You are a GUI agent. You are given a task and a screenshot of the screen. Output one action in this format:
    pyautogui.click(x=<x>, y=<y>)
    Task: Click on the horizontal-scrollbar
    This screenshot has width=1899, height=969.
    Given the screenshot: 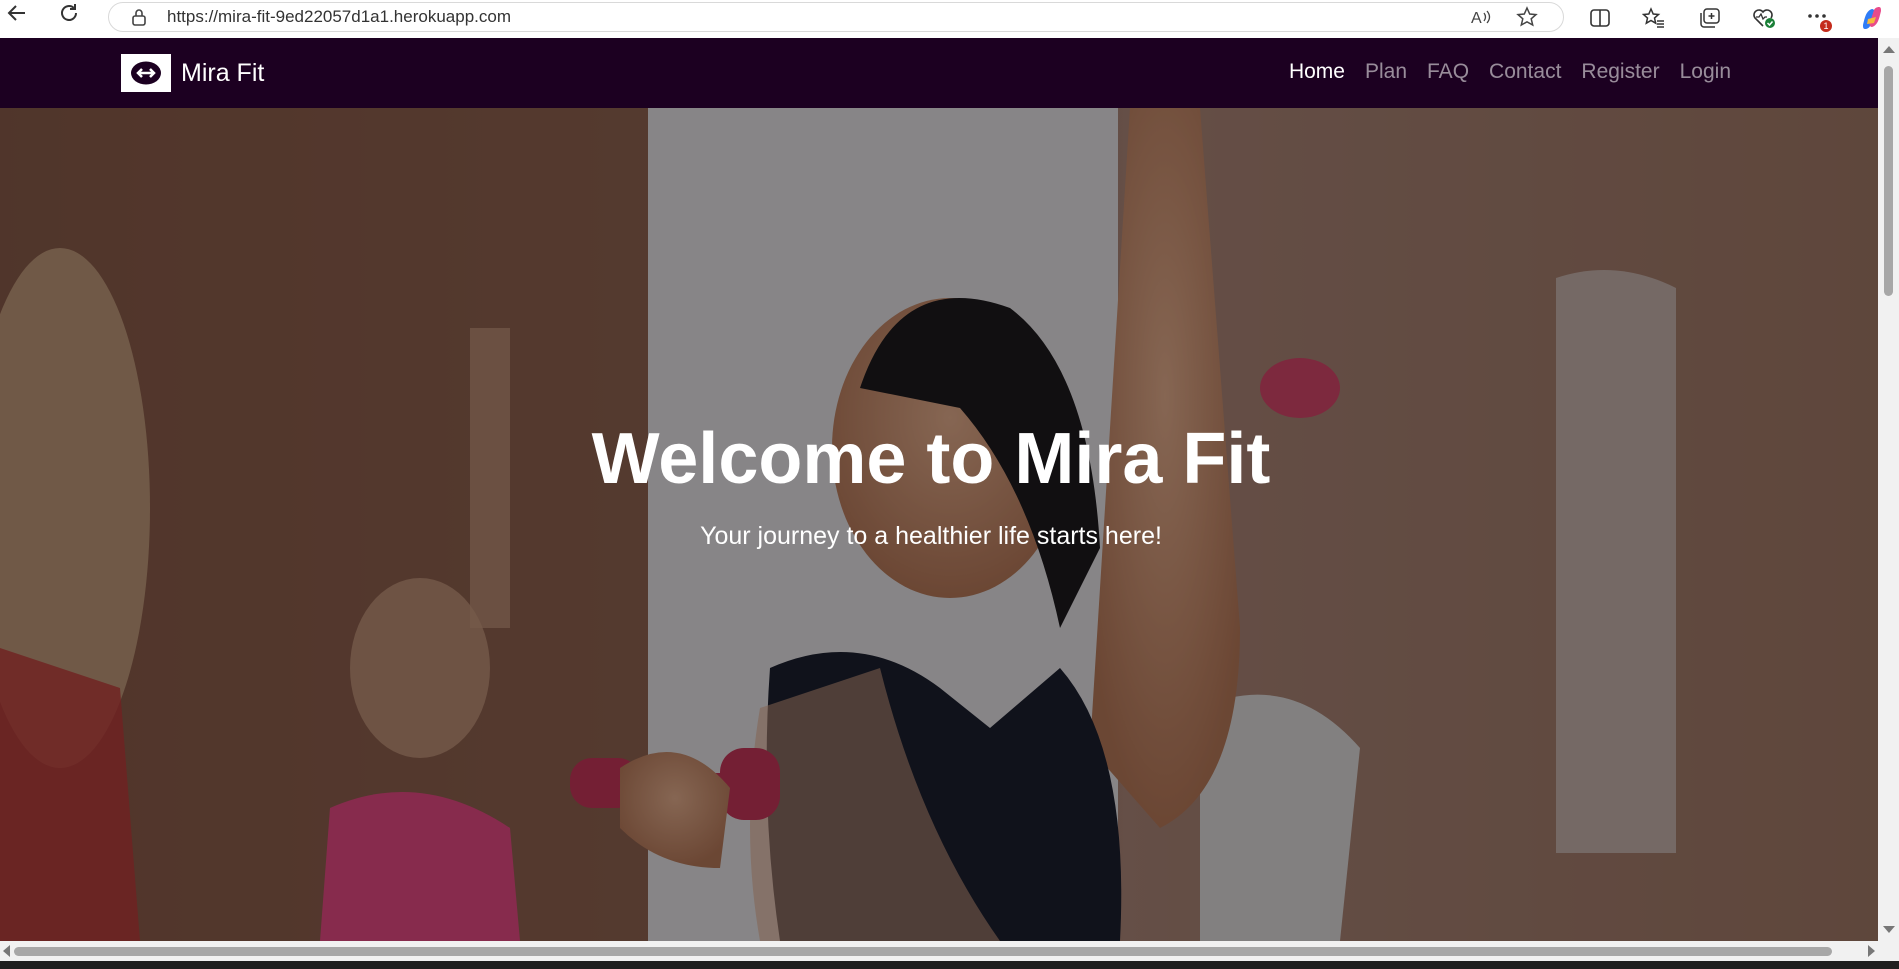 What is the action you would take?
    pyautogui.click(x=939, y=951)
    